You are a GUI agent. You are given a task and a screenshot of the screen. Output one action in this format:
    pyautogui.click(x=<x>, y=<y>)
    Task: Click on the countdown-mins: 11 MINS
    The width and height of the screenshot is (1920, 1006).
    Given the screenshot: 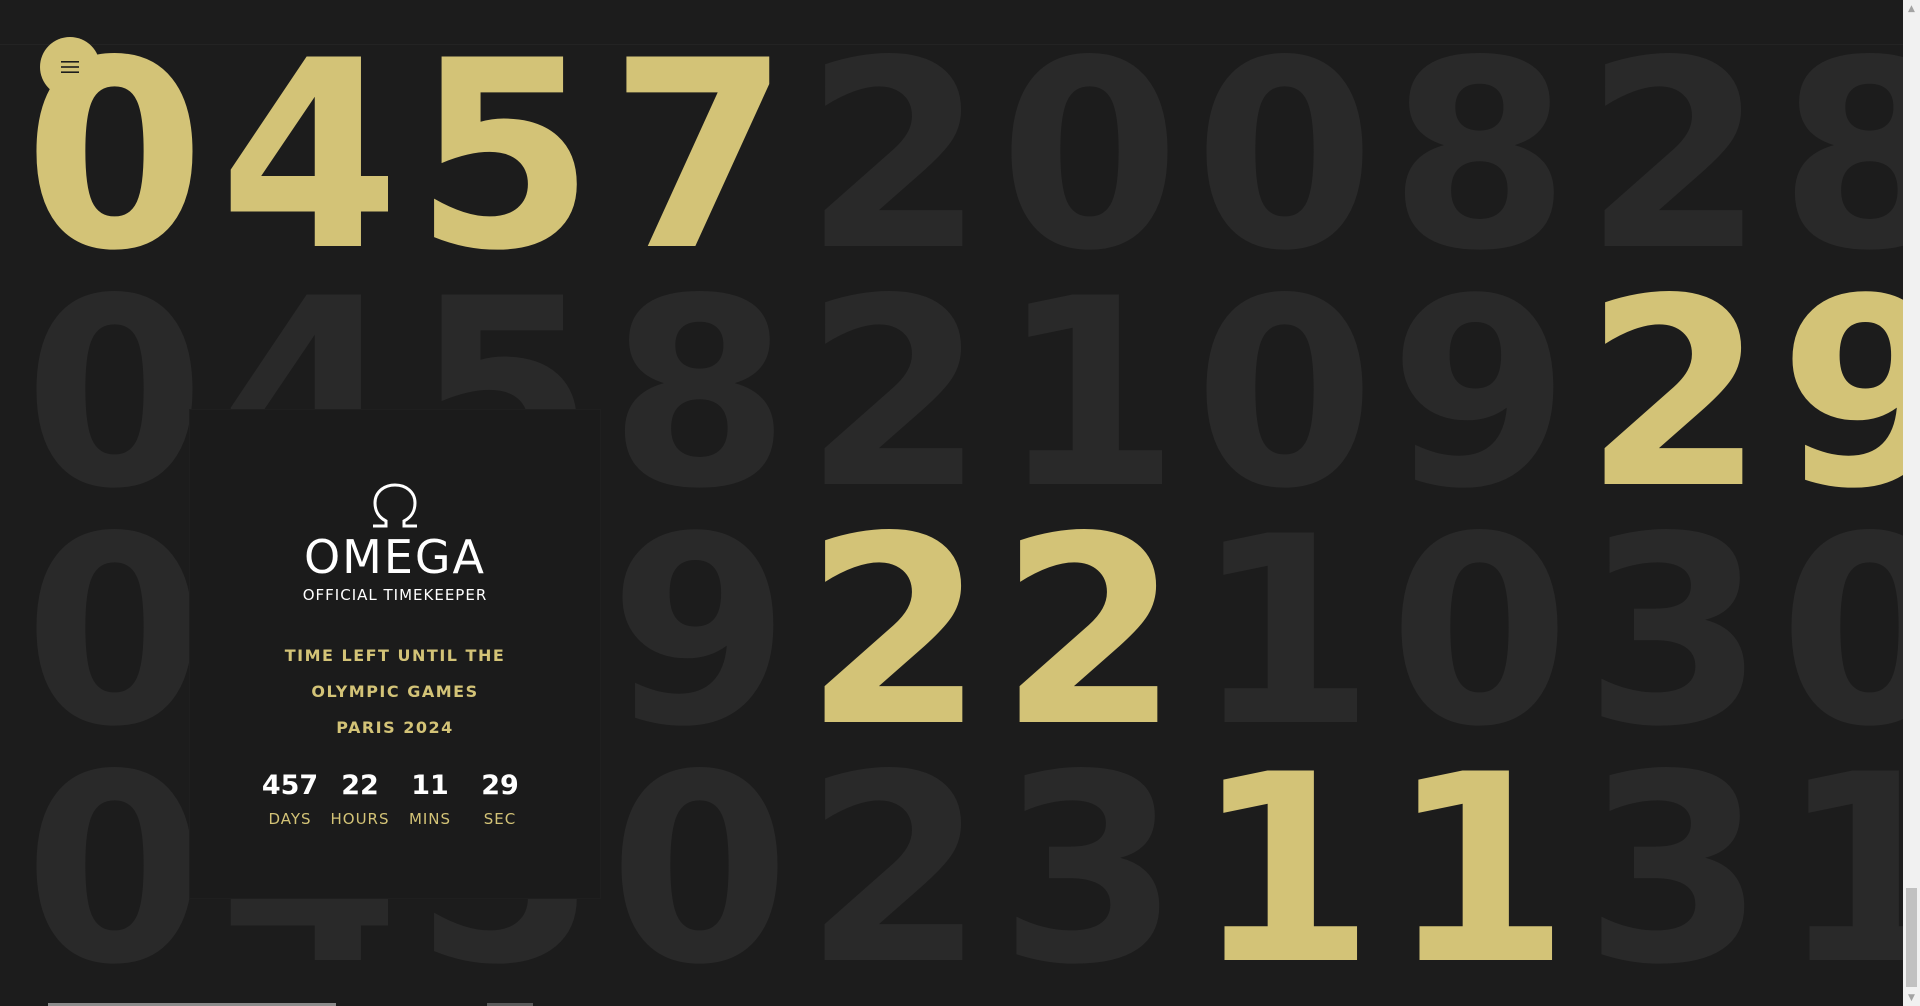 What is the action you would take?
    pyautogui.click(x=430, y=800)
    